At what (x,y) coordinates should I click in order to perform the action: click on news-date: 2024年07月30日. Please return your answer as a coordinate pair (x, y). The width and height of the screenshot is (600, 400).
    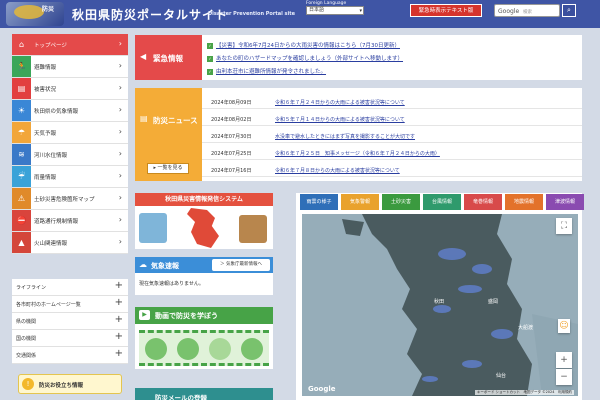
    Looking at the image, I should click on (231, 137).